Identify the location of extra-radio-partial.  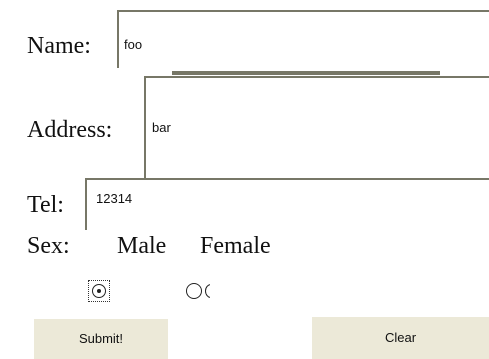
(207, 291).